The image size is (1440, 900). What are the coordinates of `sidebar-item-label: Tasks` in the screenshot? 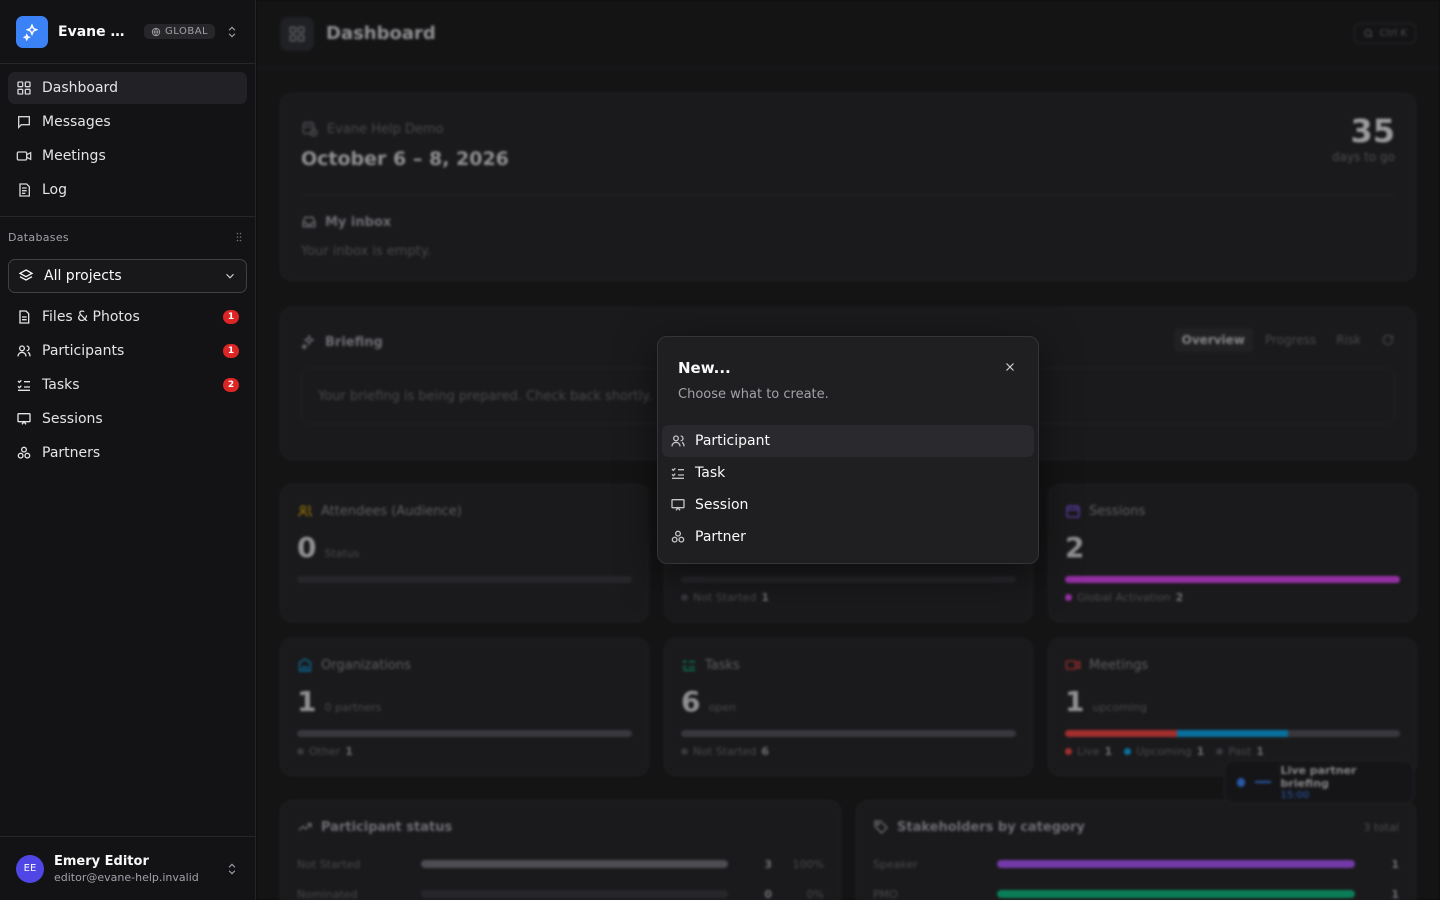 It's located at (61, 385).